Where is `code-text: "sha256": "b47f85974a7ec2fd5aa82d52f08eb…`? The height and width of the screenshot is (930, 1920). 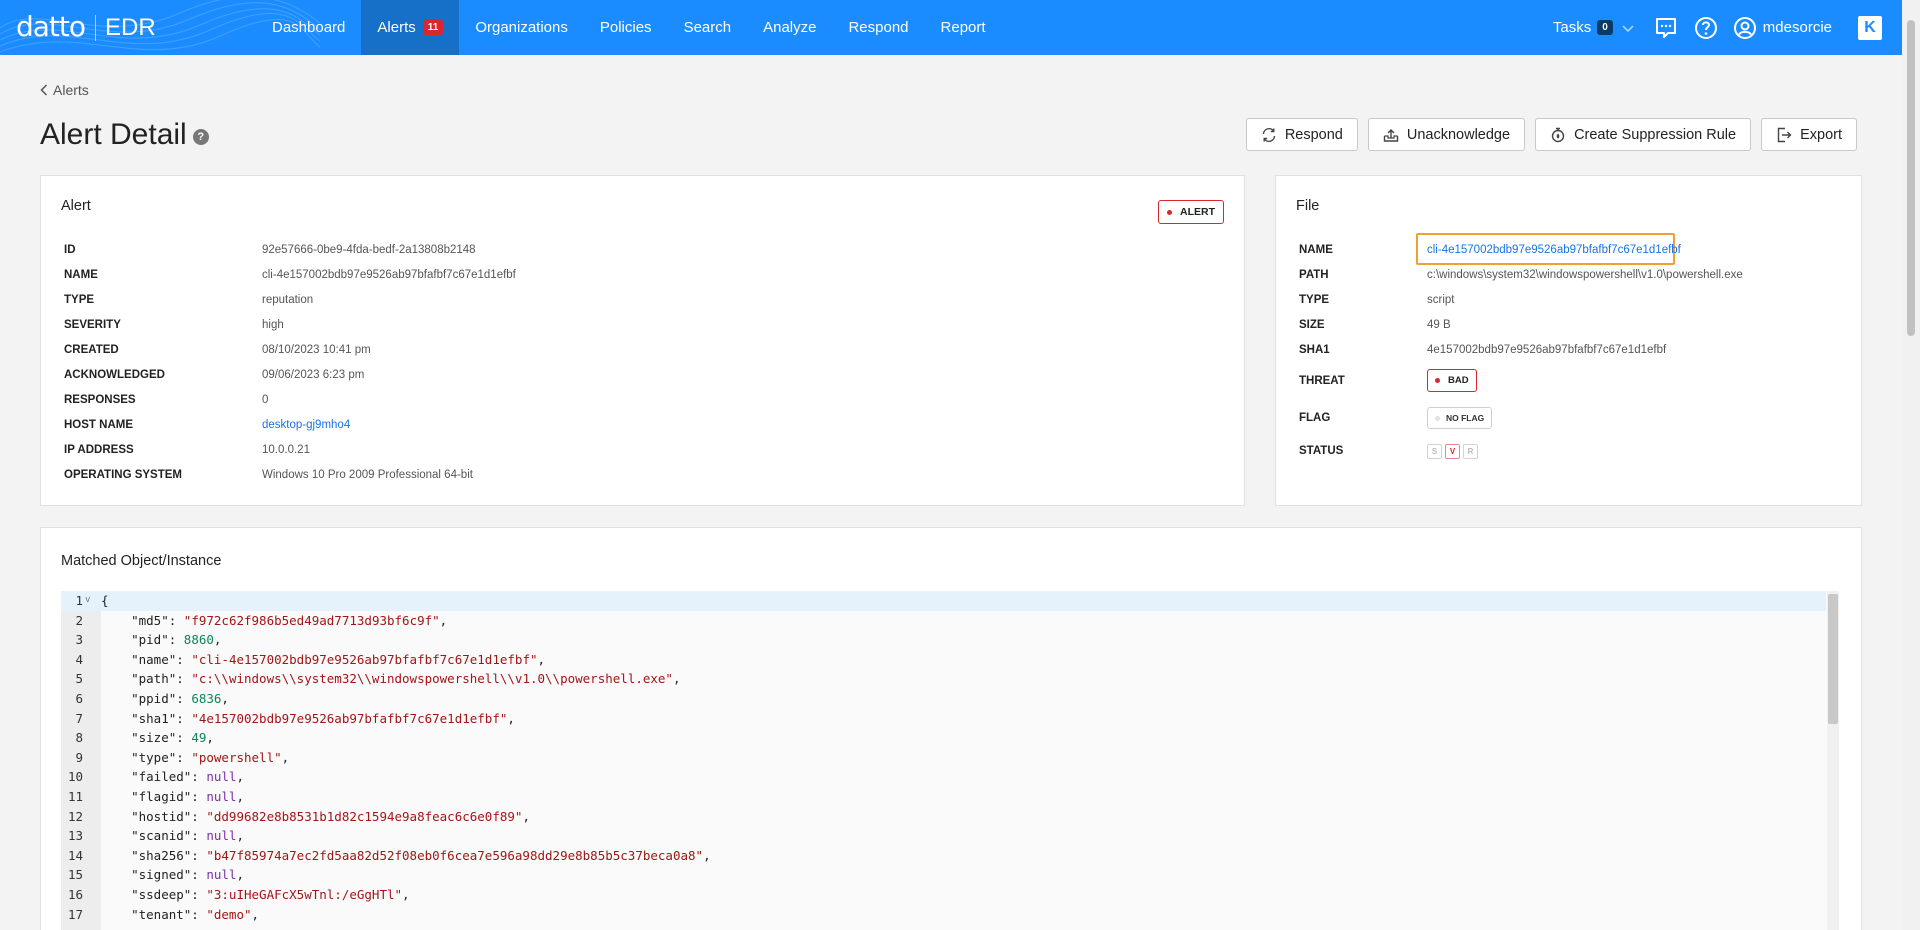 code-text: "sha256": "b47f85974a7ec2fd5aa82d52f08eb… is located at coordinates (406, 855).